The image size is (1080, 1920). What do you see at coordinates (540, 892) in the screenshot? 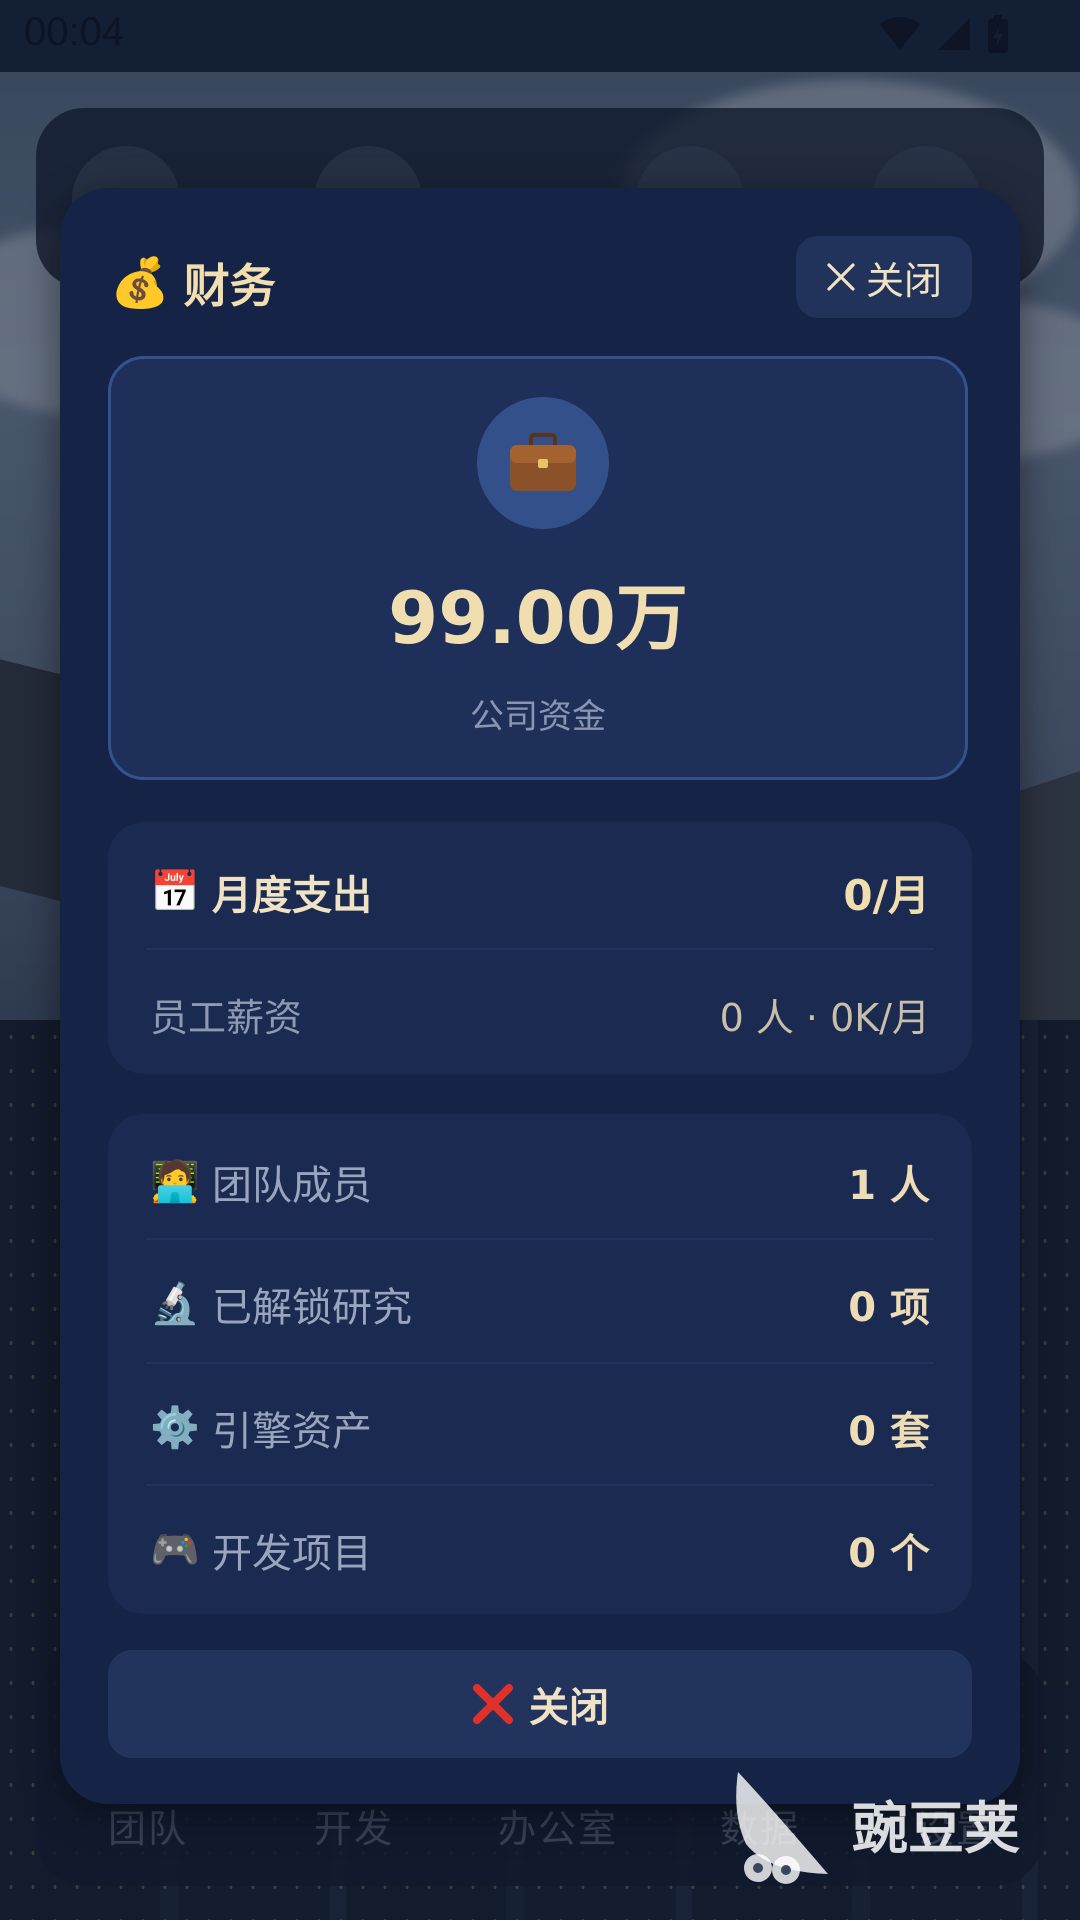
I see `monthly-expense-row: 📅 月度支出 0/月` at bounding box center [540, 892].